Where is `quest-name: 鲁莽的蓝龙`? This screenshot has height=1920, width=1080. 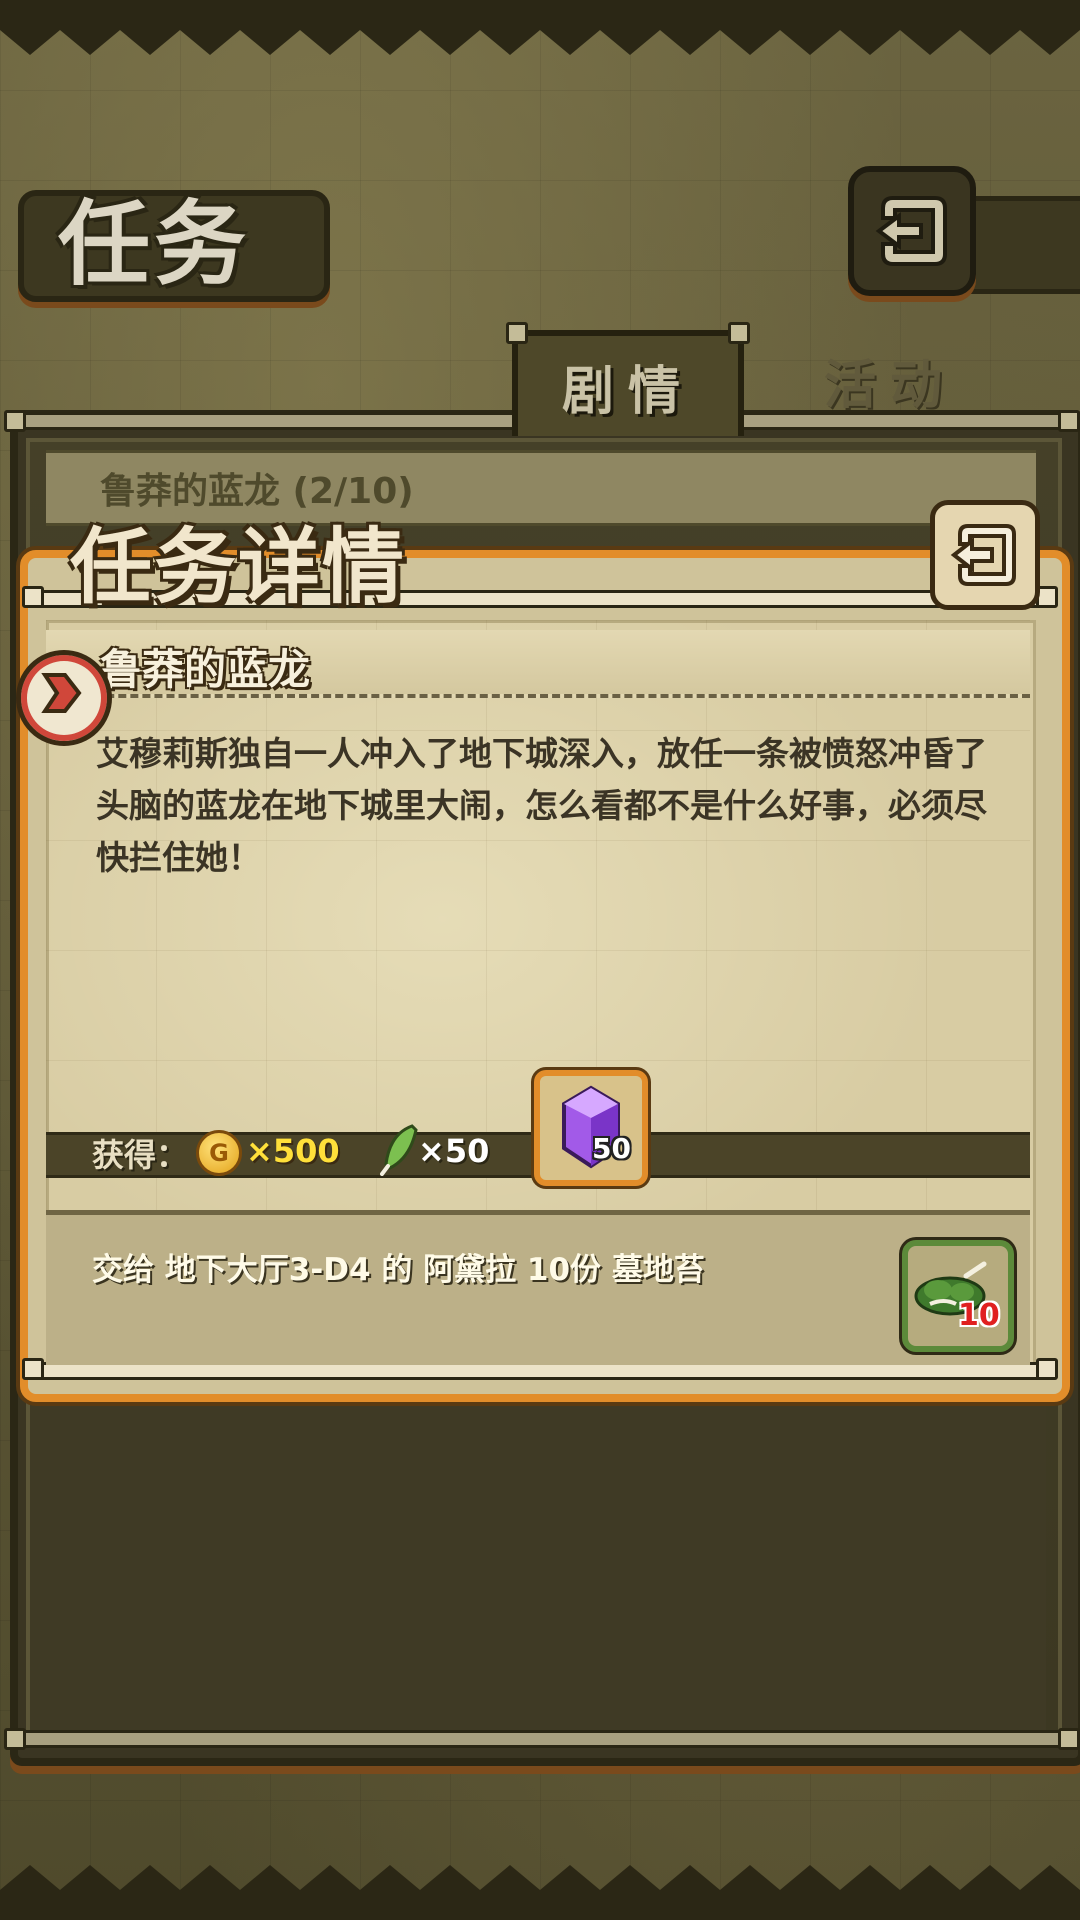 quest-name: 鲁莽的蓝龙 is located at coordinates (205, 669).